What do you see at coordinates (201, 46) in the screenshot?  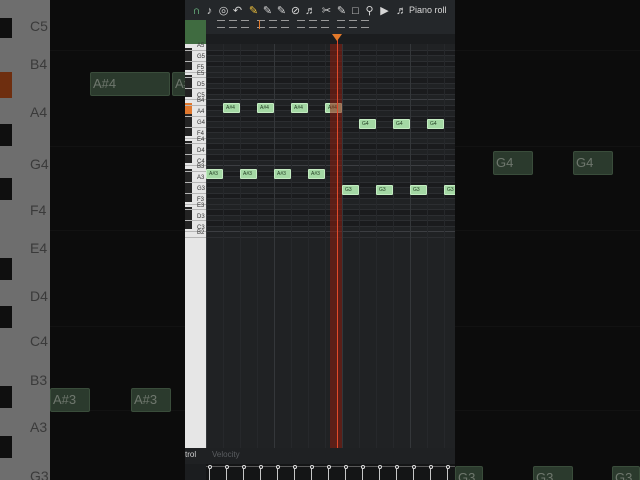 I see `key-label: A5` at bounding box center [201, 46].